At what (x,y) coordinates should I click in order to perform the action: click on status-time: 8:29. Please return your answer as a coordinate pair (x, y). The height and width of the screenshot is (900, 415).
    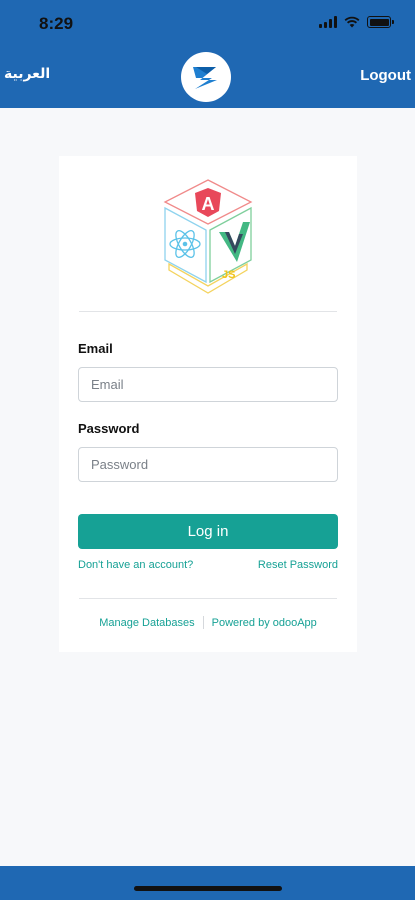
    Looking at the image, I should click on (56, 23).